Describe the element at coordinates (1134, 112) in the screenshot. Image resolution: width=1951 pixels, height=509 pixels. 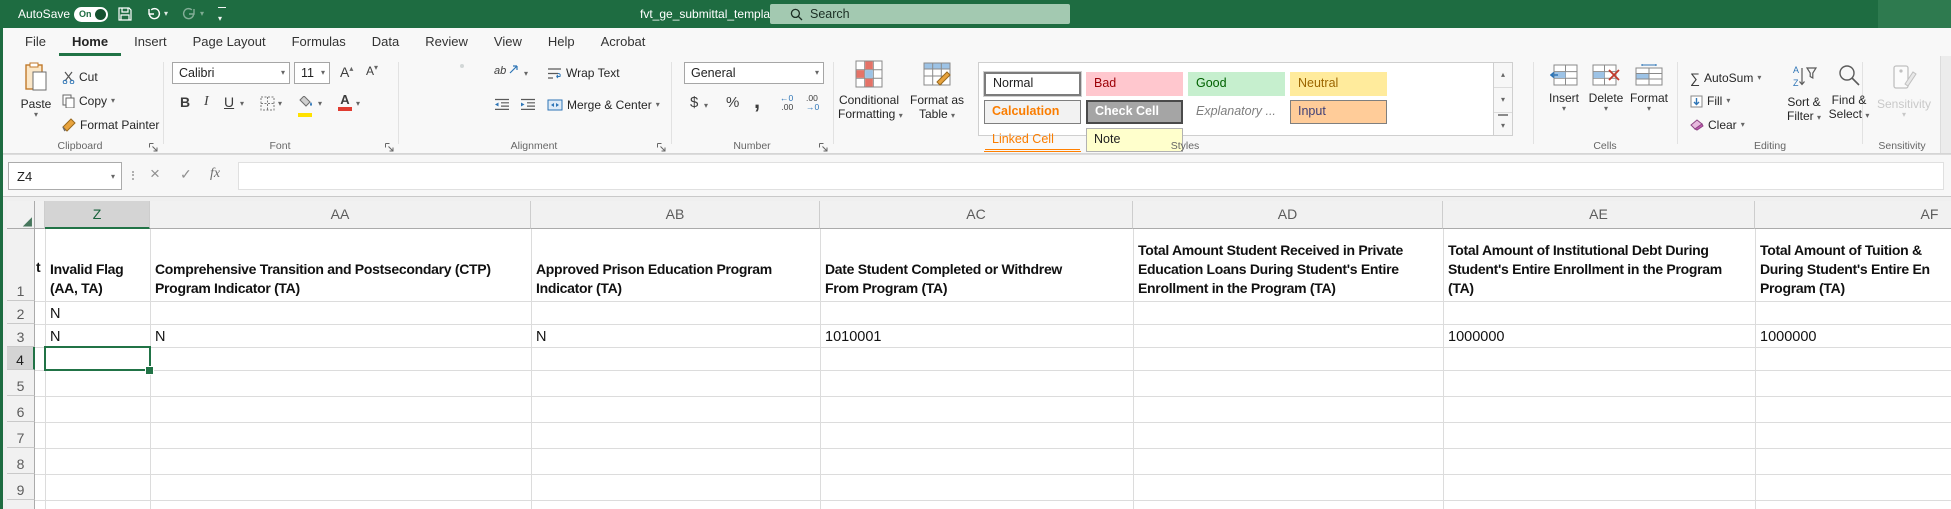
I see `style-check-cell: Check Cell` at that location.